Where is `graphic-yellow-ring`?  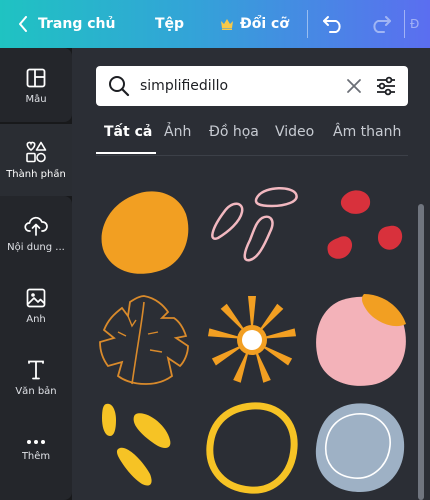 graphic-yellow-ring is located at coordinates (252, 448).